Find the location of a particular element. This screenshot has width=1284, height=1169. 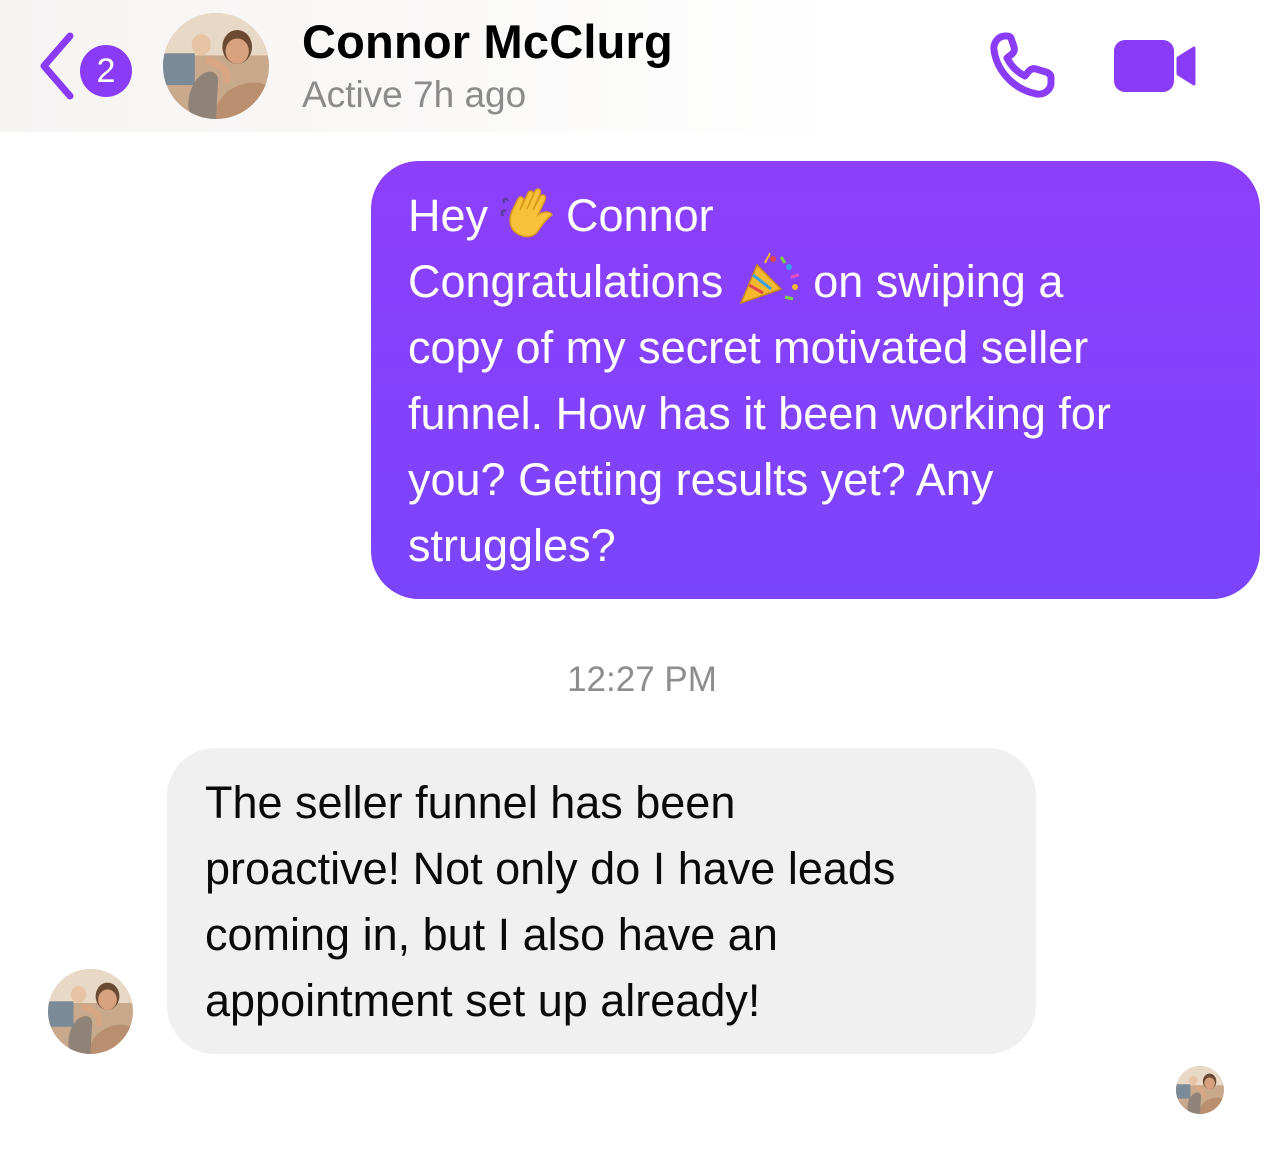

message-line: struggles? is located at coordinates (512, 545).